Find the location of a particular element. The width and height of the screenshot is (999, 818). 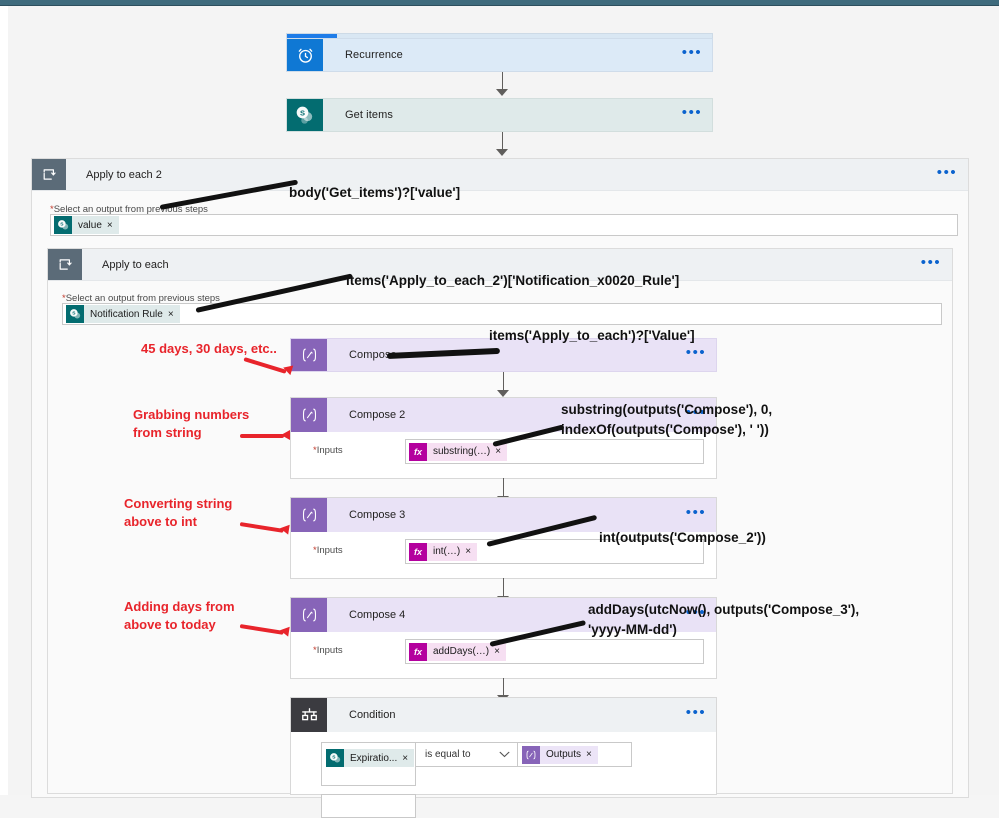

connector-arrow-compose2 is located at coordinates (503, 393).